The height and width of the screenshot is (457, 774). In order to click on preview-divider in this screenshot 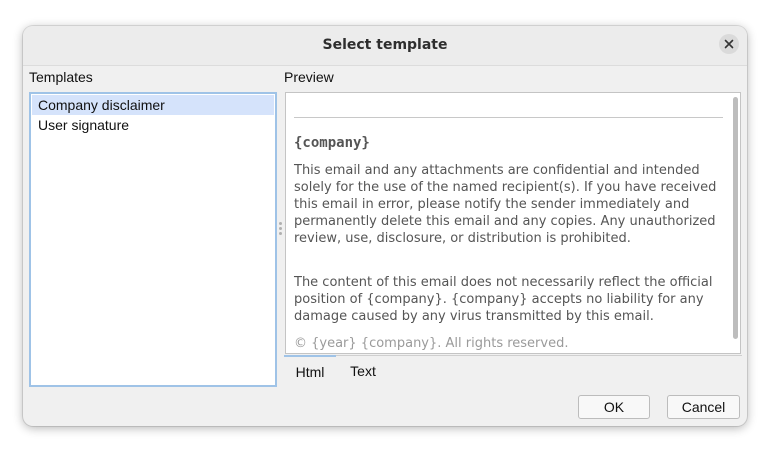, I will do `click(508, 117)`.